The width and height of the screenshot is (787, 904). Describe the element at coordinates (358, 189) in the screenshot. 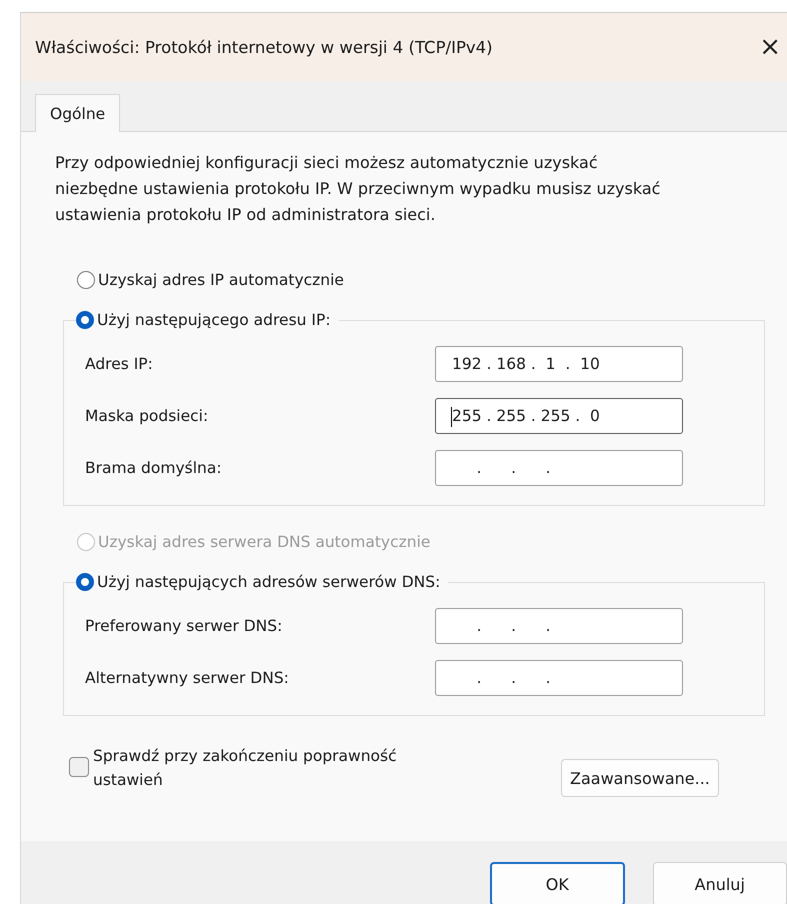

I see `description-text: Przy odpowiedniej konfiguracji sieci możesz automatycznie uzyskać niezbędne ustawienia protokołu IP. W przeciwnym wypadku musisz uzyskać ustawienia protokołu IP od administratora sieci.` at that location.